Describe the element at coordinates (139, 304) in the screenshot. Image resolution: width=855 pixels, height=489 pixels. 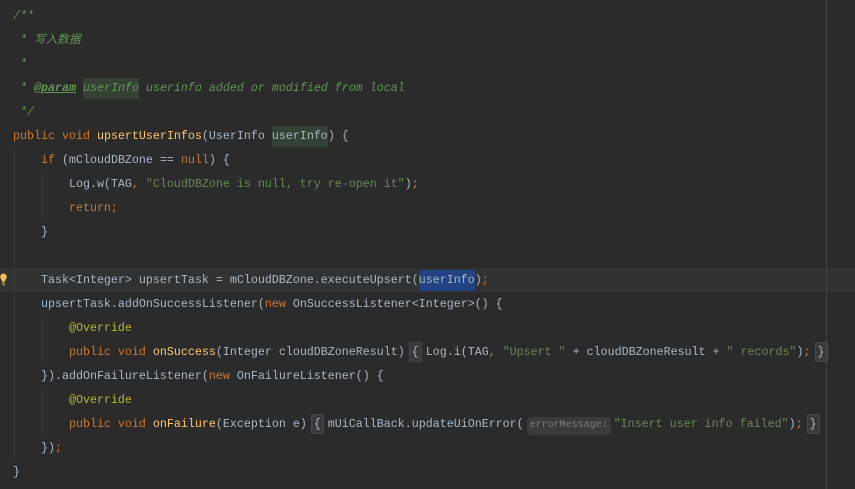
I see `code-text: upsertTask.addOnSuccessListener(` at that location.